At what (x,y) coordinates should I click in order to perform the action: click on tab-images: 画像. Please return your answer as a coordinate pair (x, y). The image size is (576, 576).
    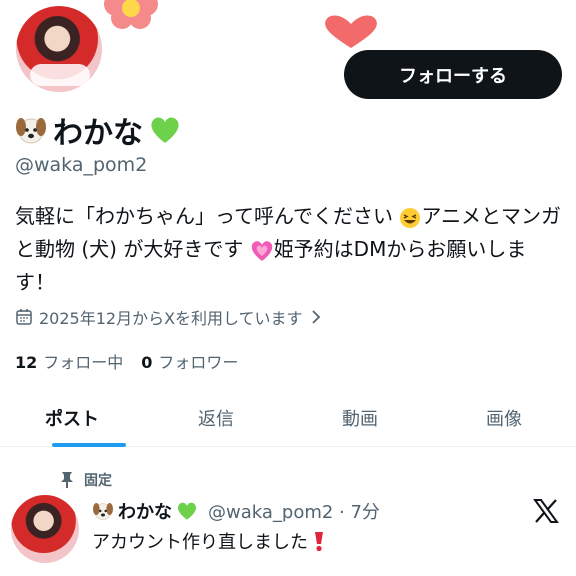
    Looking at the image, I should click on (504, 417).